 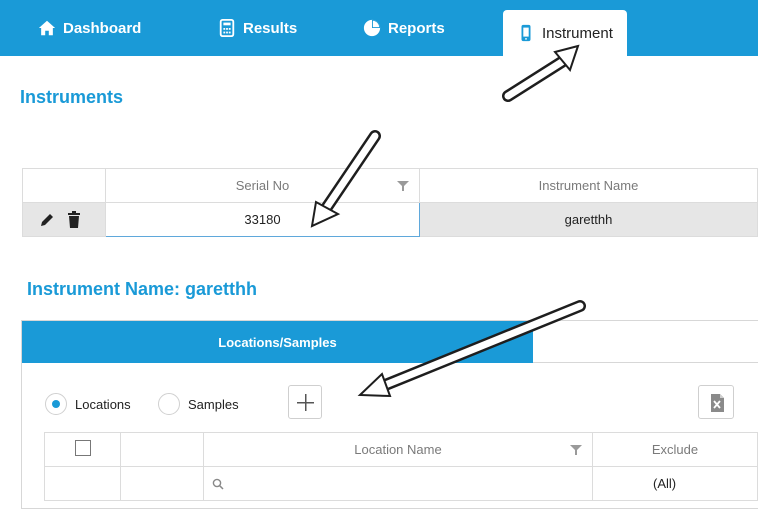 I want to click on select-all-checkbox, so click(x=82, y=448).